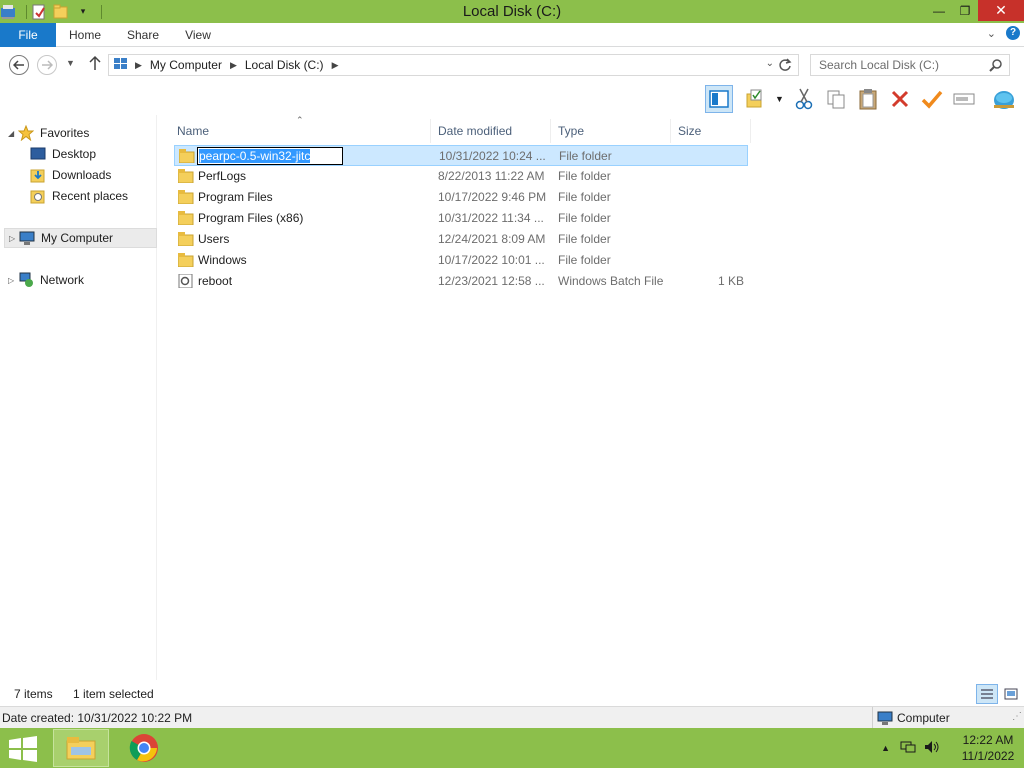 The width and height of the screenshot is (1024, 768). I want to click on large-icons-view-button, so click(1011, 694).